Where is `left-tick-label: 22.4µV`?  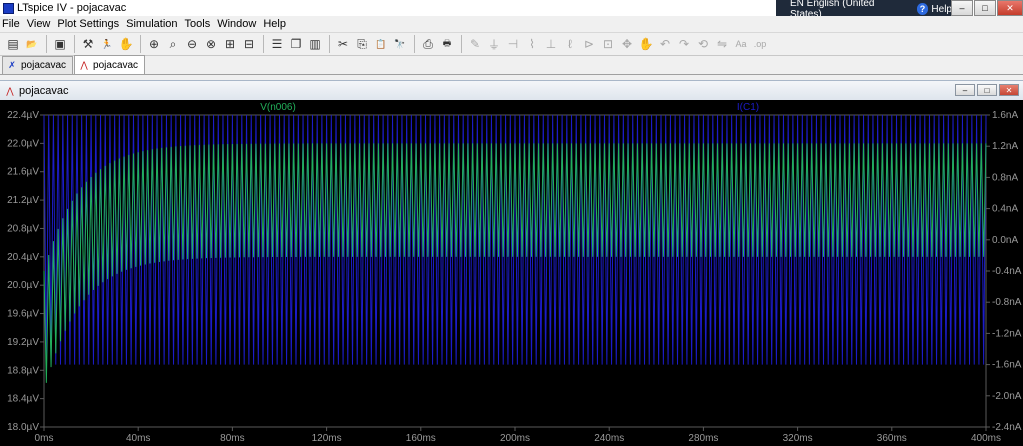 left-tick-label: 22.4µV is located at coordinates (23, 115).